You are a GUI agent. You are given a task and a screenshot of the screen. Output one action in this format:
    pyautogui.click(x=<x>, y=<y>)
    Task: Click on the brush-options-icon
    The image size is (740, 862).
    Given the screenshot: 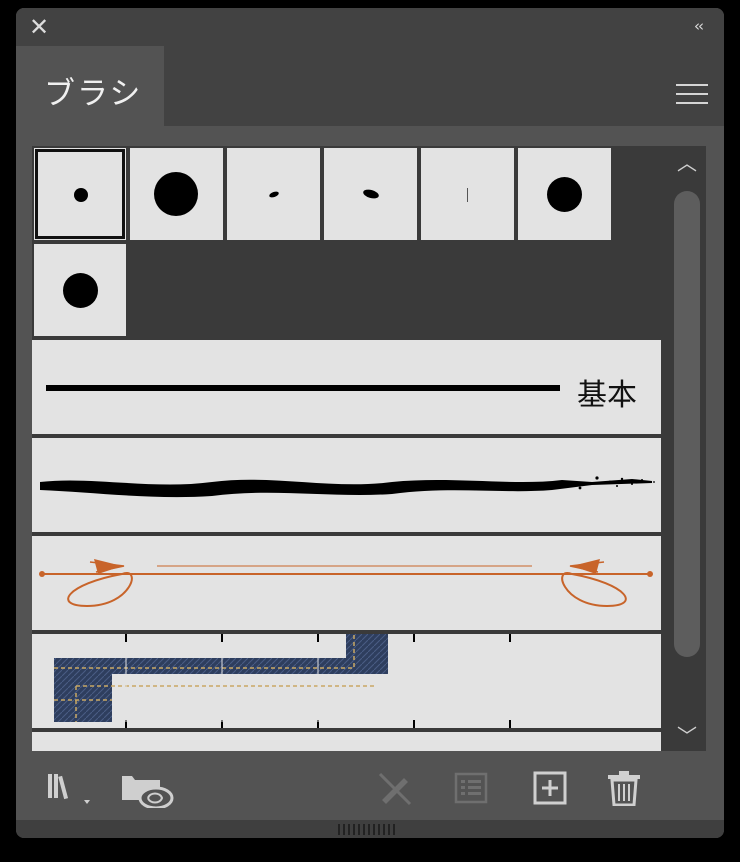 What is the action you would take?
    pyautogui.click(x=472, y=788)
    